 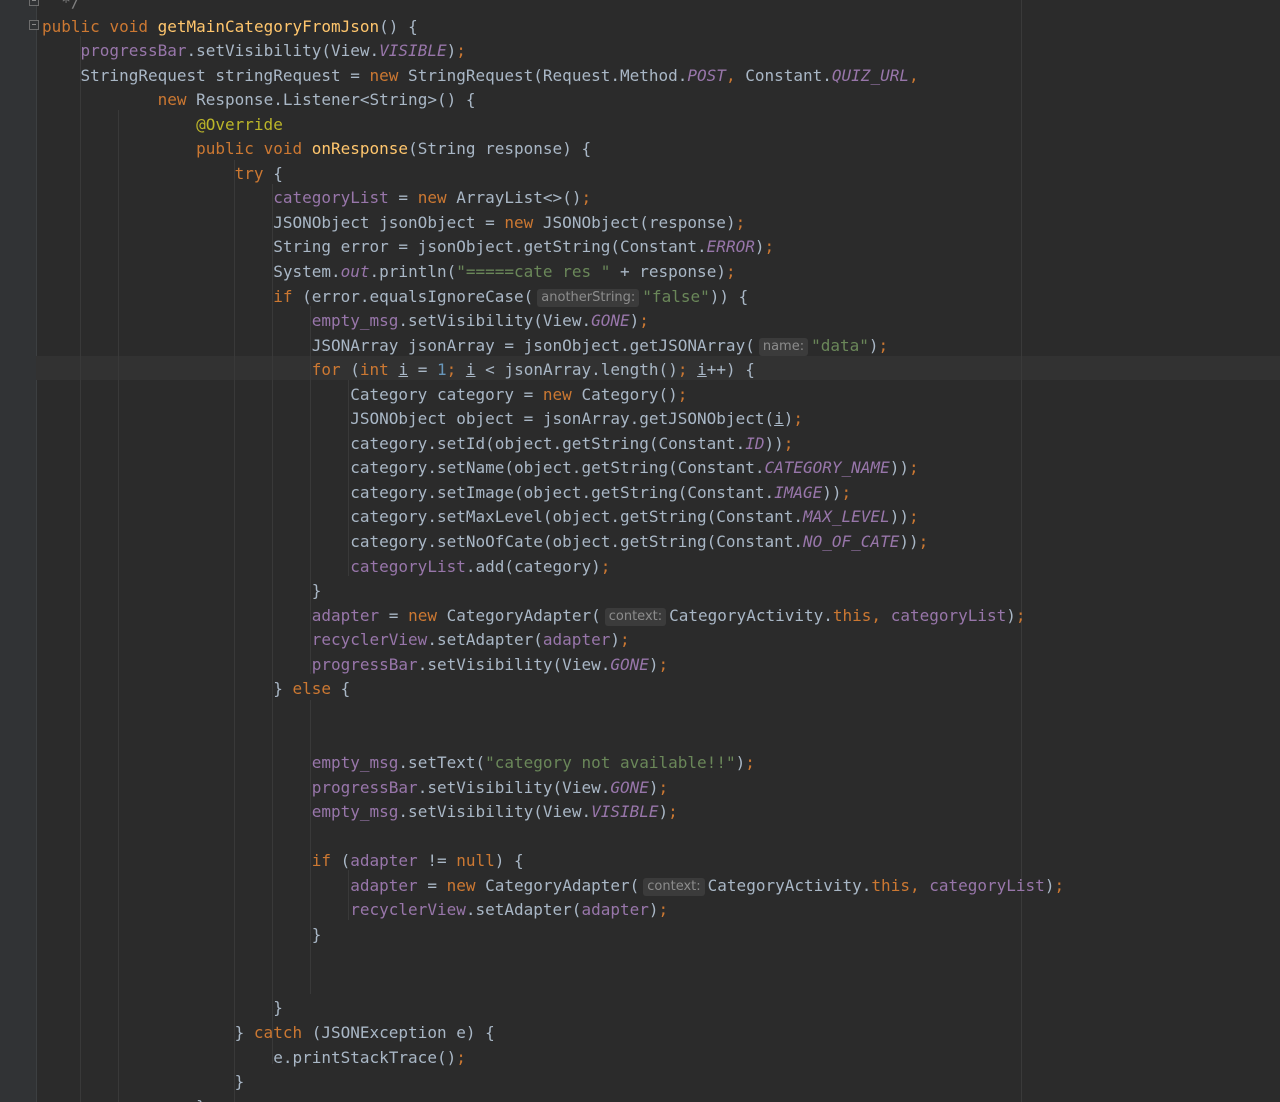 I want to click on code-text: {, so click(x=273, y=173).